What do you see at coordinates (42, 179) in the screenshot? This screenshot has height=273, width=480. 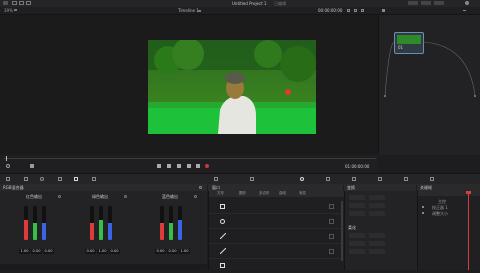 I see `color-wheels-icon` at bounding box center [42, 179].